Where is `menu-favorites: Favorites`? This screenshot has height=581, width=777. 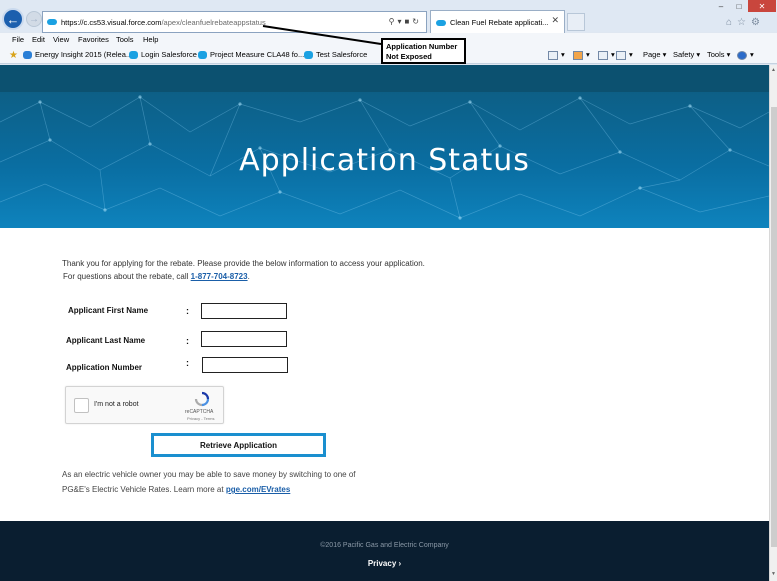
menu-favorites: Favorites is located at coordinates (93, 39).